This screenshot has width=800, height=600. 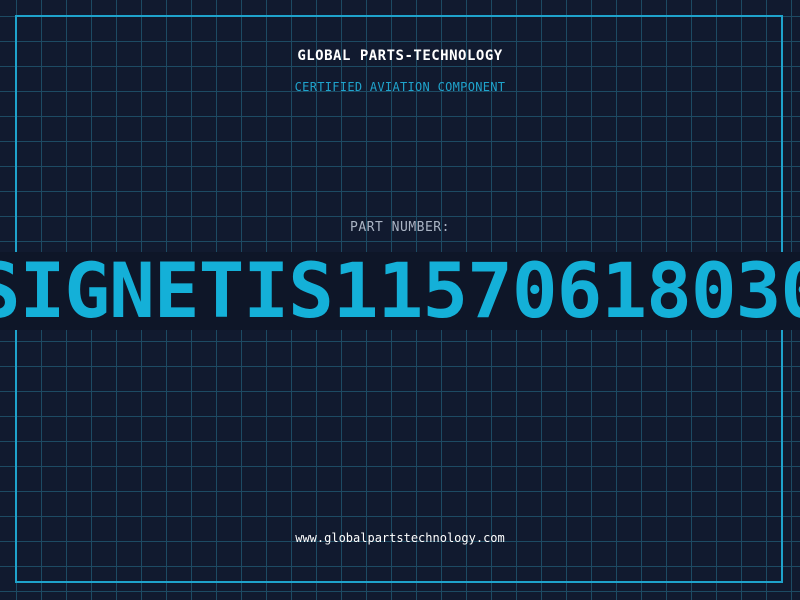 I want to click on tagline: CERTIFIED AVIATION COMPONENT, so click(x=400, y=87).